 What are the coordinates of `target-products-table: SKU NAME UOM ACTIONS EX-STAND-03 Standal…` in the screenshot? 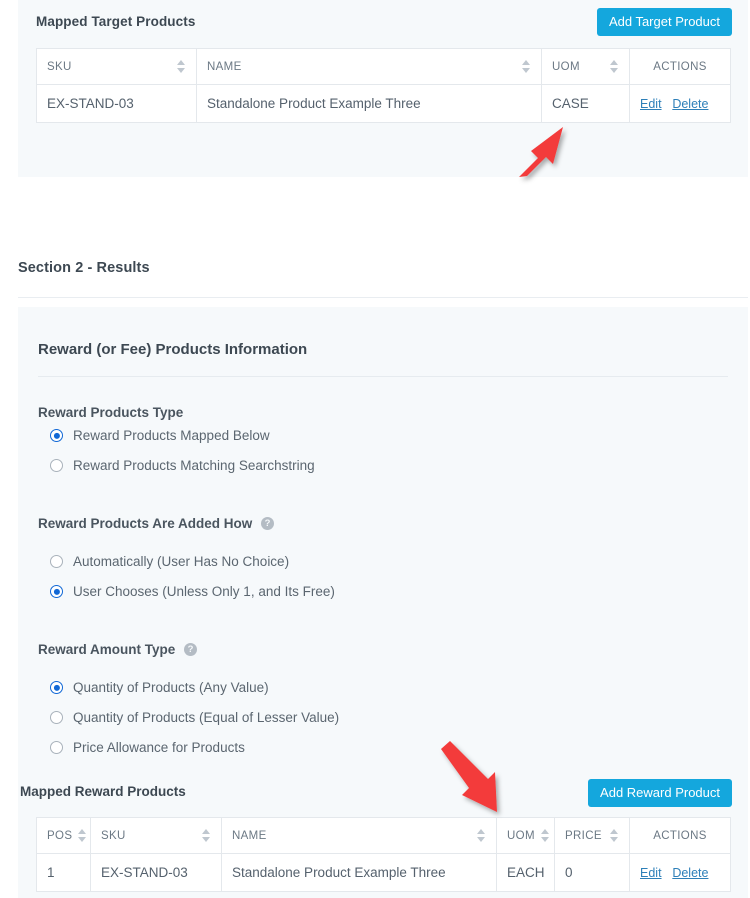 It's located at (383, 85).